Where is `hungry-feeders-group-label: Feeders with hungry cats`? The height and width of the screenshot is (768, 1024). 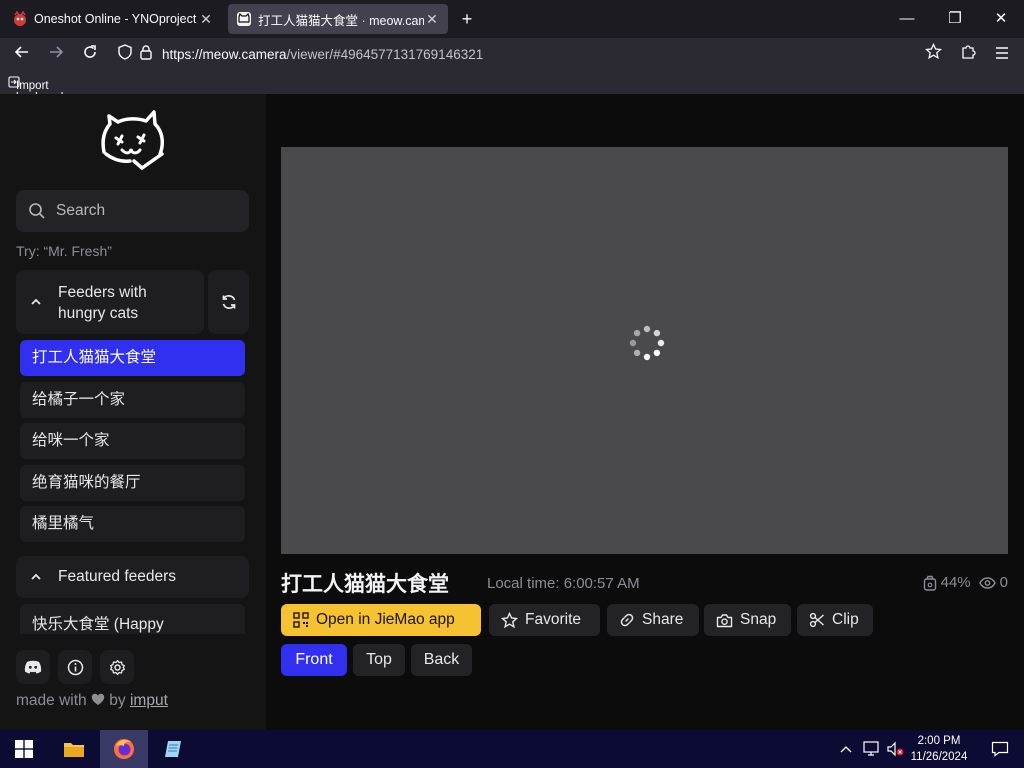 hungry-feeders-group-label: Feeders with hungry cats is located at coordinates (102, 303).